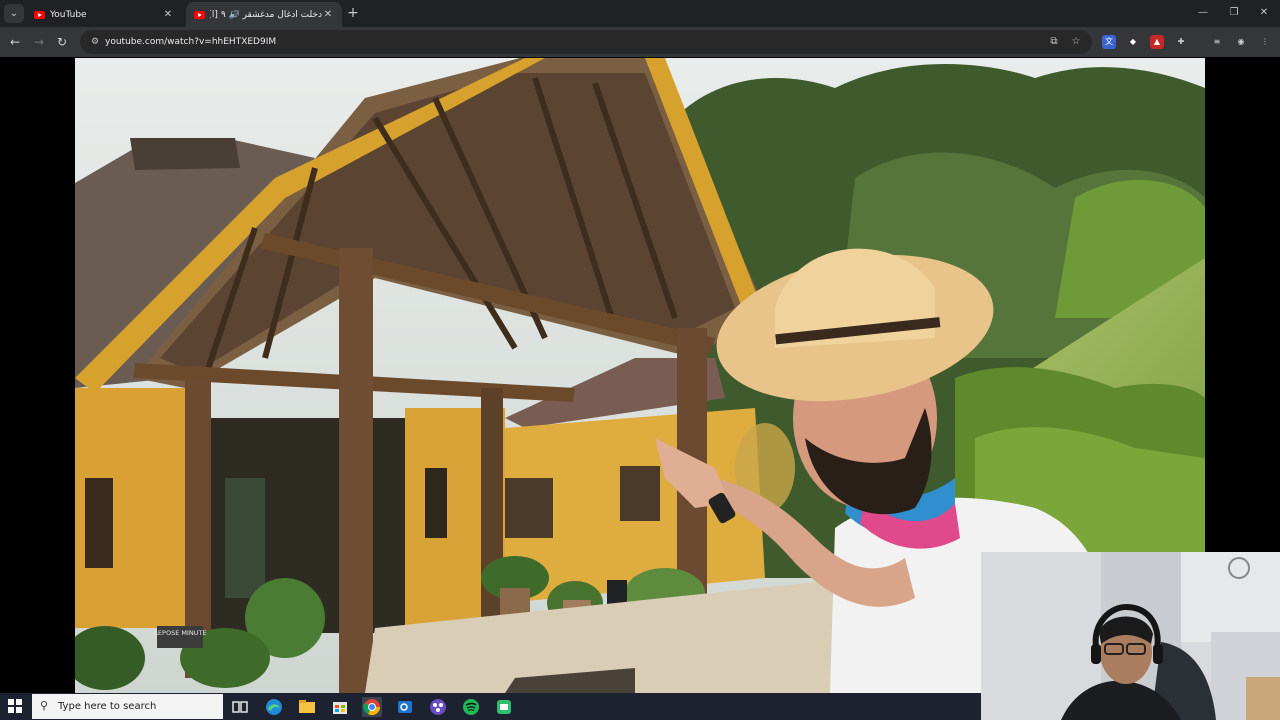  What do you see at coordinates (372, 707) in the screenshot?
I see `chrome-icon` at bounding box center [372, 707].